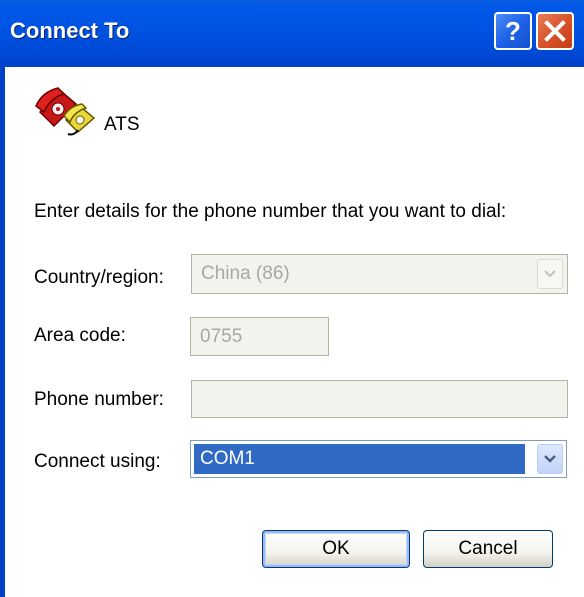 The height and width of the screenshot is (597, 584). I want to click on connection-name: ATS, so click(122, 124).